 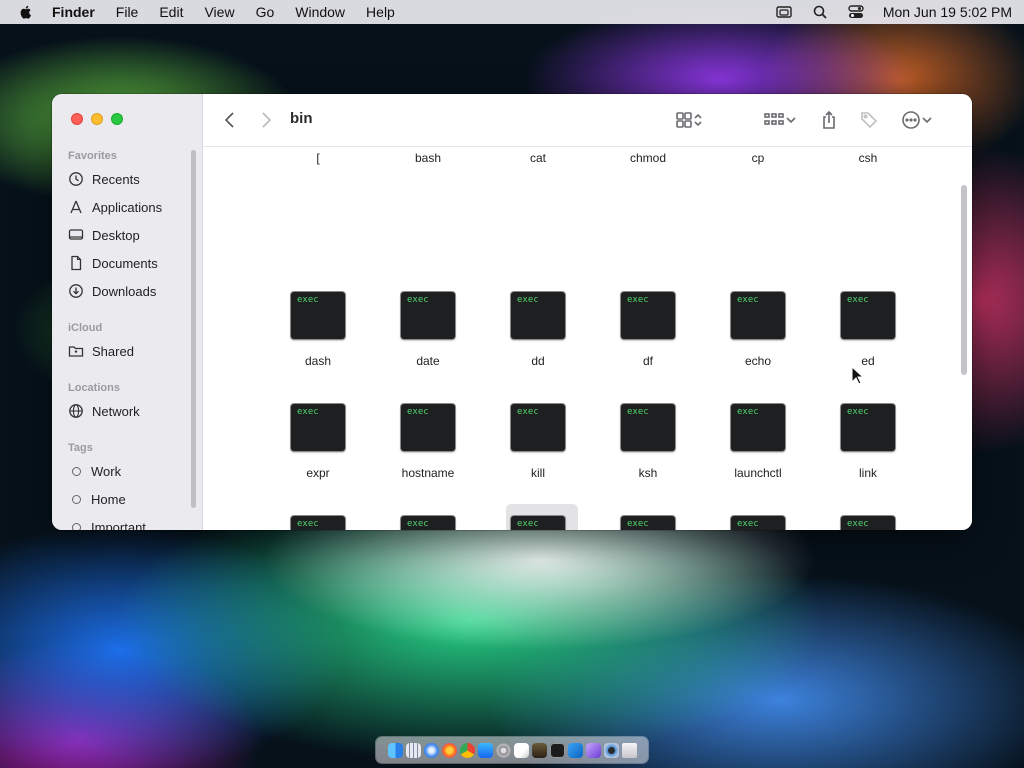 I want to click on minimize-window-button, so click(x=97, y=119).